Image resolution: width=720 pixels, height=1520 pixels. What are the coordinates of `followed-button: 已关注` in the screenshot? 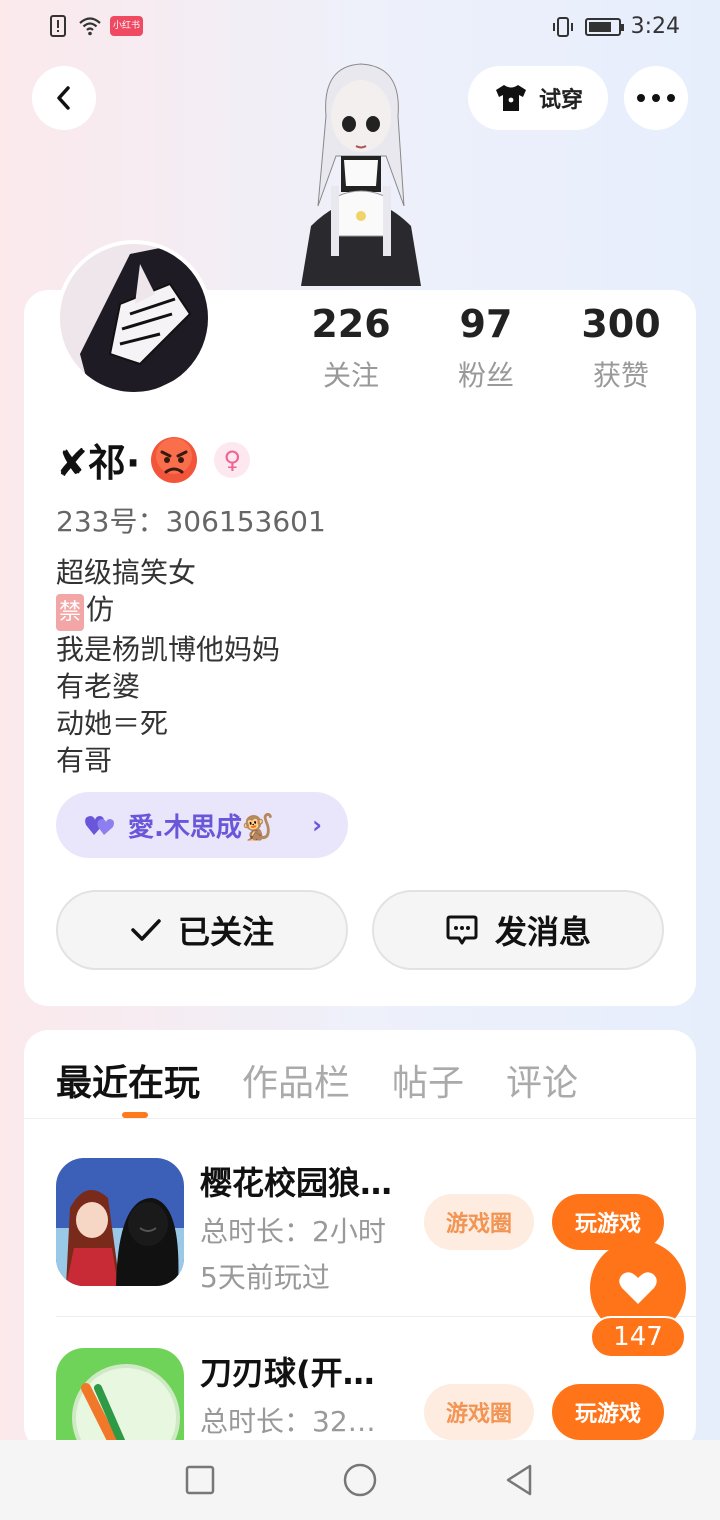 It's located at (202, 930).